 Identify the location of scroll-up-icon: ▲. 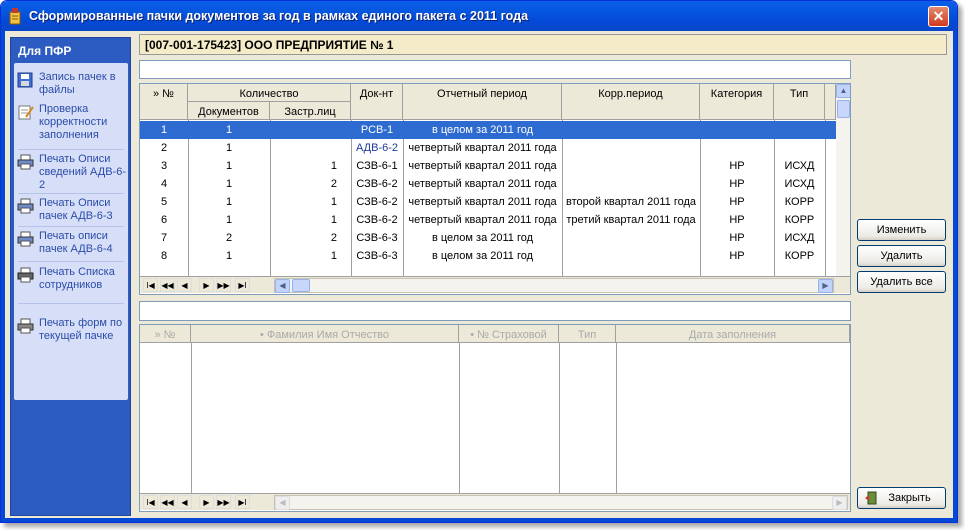
(843, 91).